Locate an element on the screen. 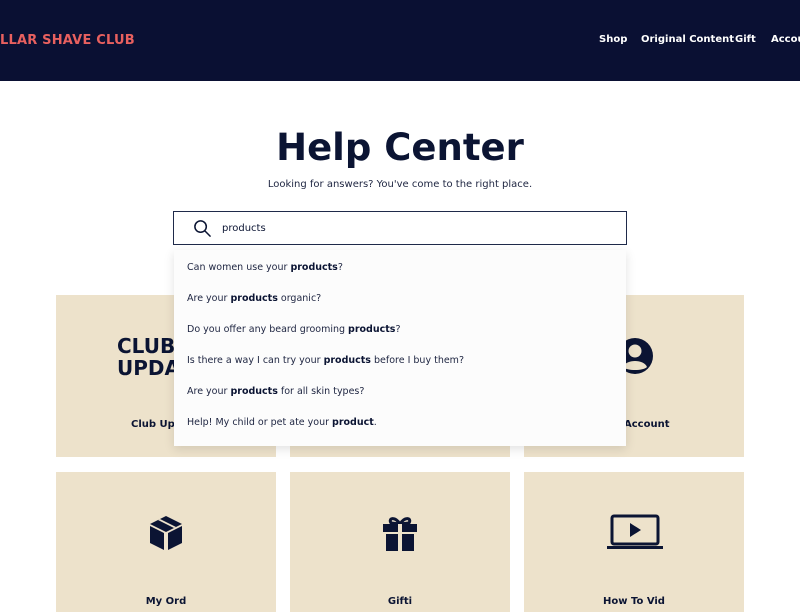 Image resolution: width=800 pixels, height=612 pixels. suggestion-item: Are your products organic? is located at coordinates (254, 298).